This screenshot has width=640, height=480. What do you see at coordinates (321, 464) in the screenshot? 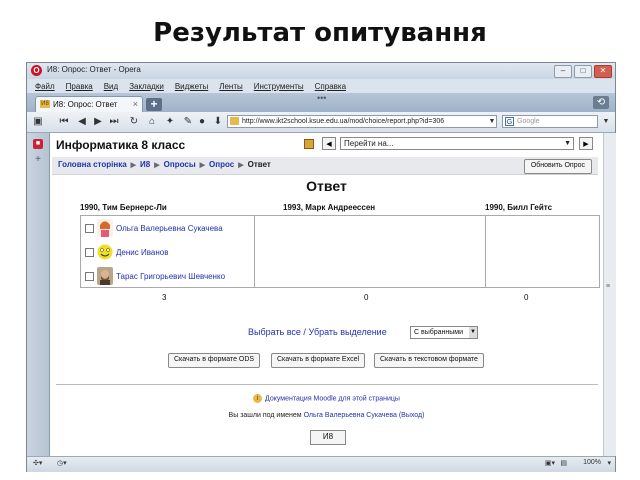
I see `status-bar: ✣▾ ◷▾ ▣▾ ▤ 100% ▾` at bounding box center [321, 464].